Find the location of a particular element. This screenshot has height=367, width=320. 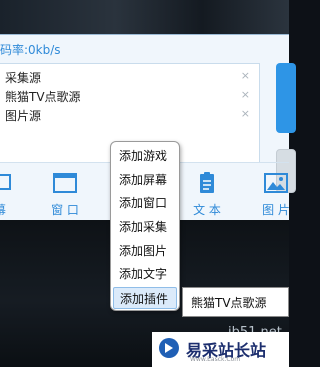

source-tooltip: 熊猫TV点歌源 is located at coordinates (235, 302).